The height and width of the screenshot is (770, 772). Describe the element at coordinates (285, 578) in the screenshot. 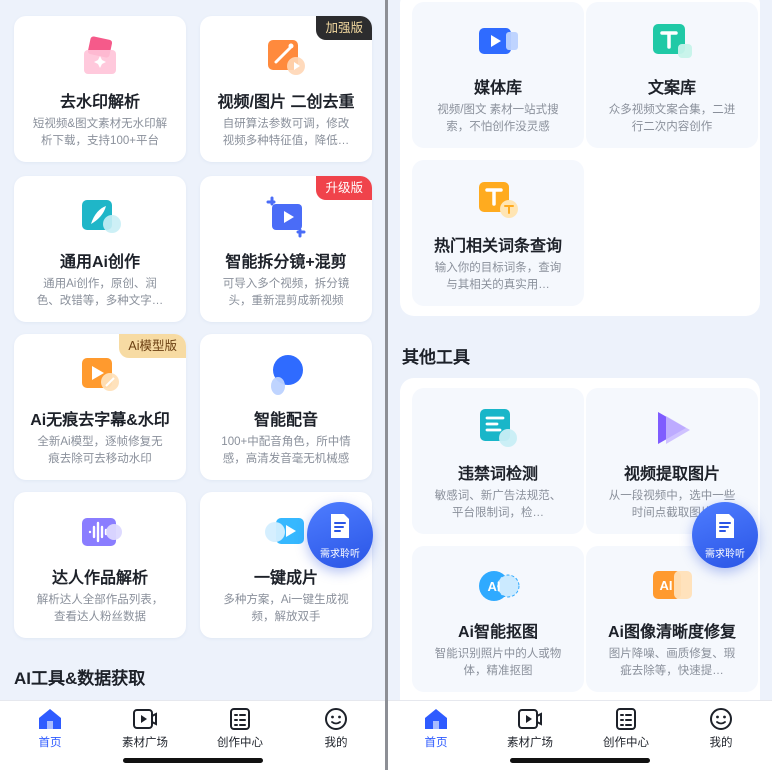

I see `card-title: 一键成片` at that location.